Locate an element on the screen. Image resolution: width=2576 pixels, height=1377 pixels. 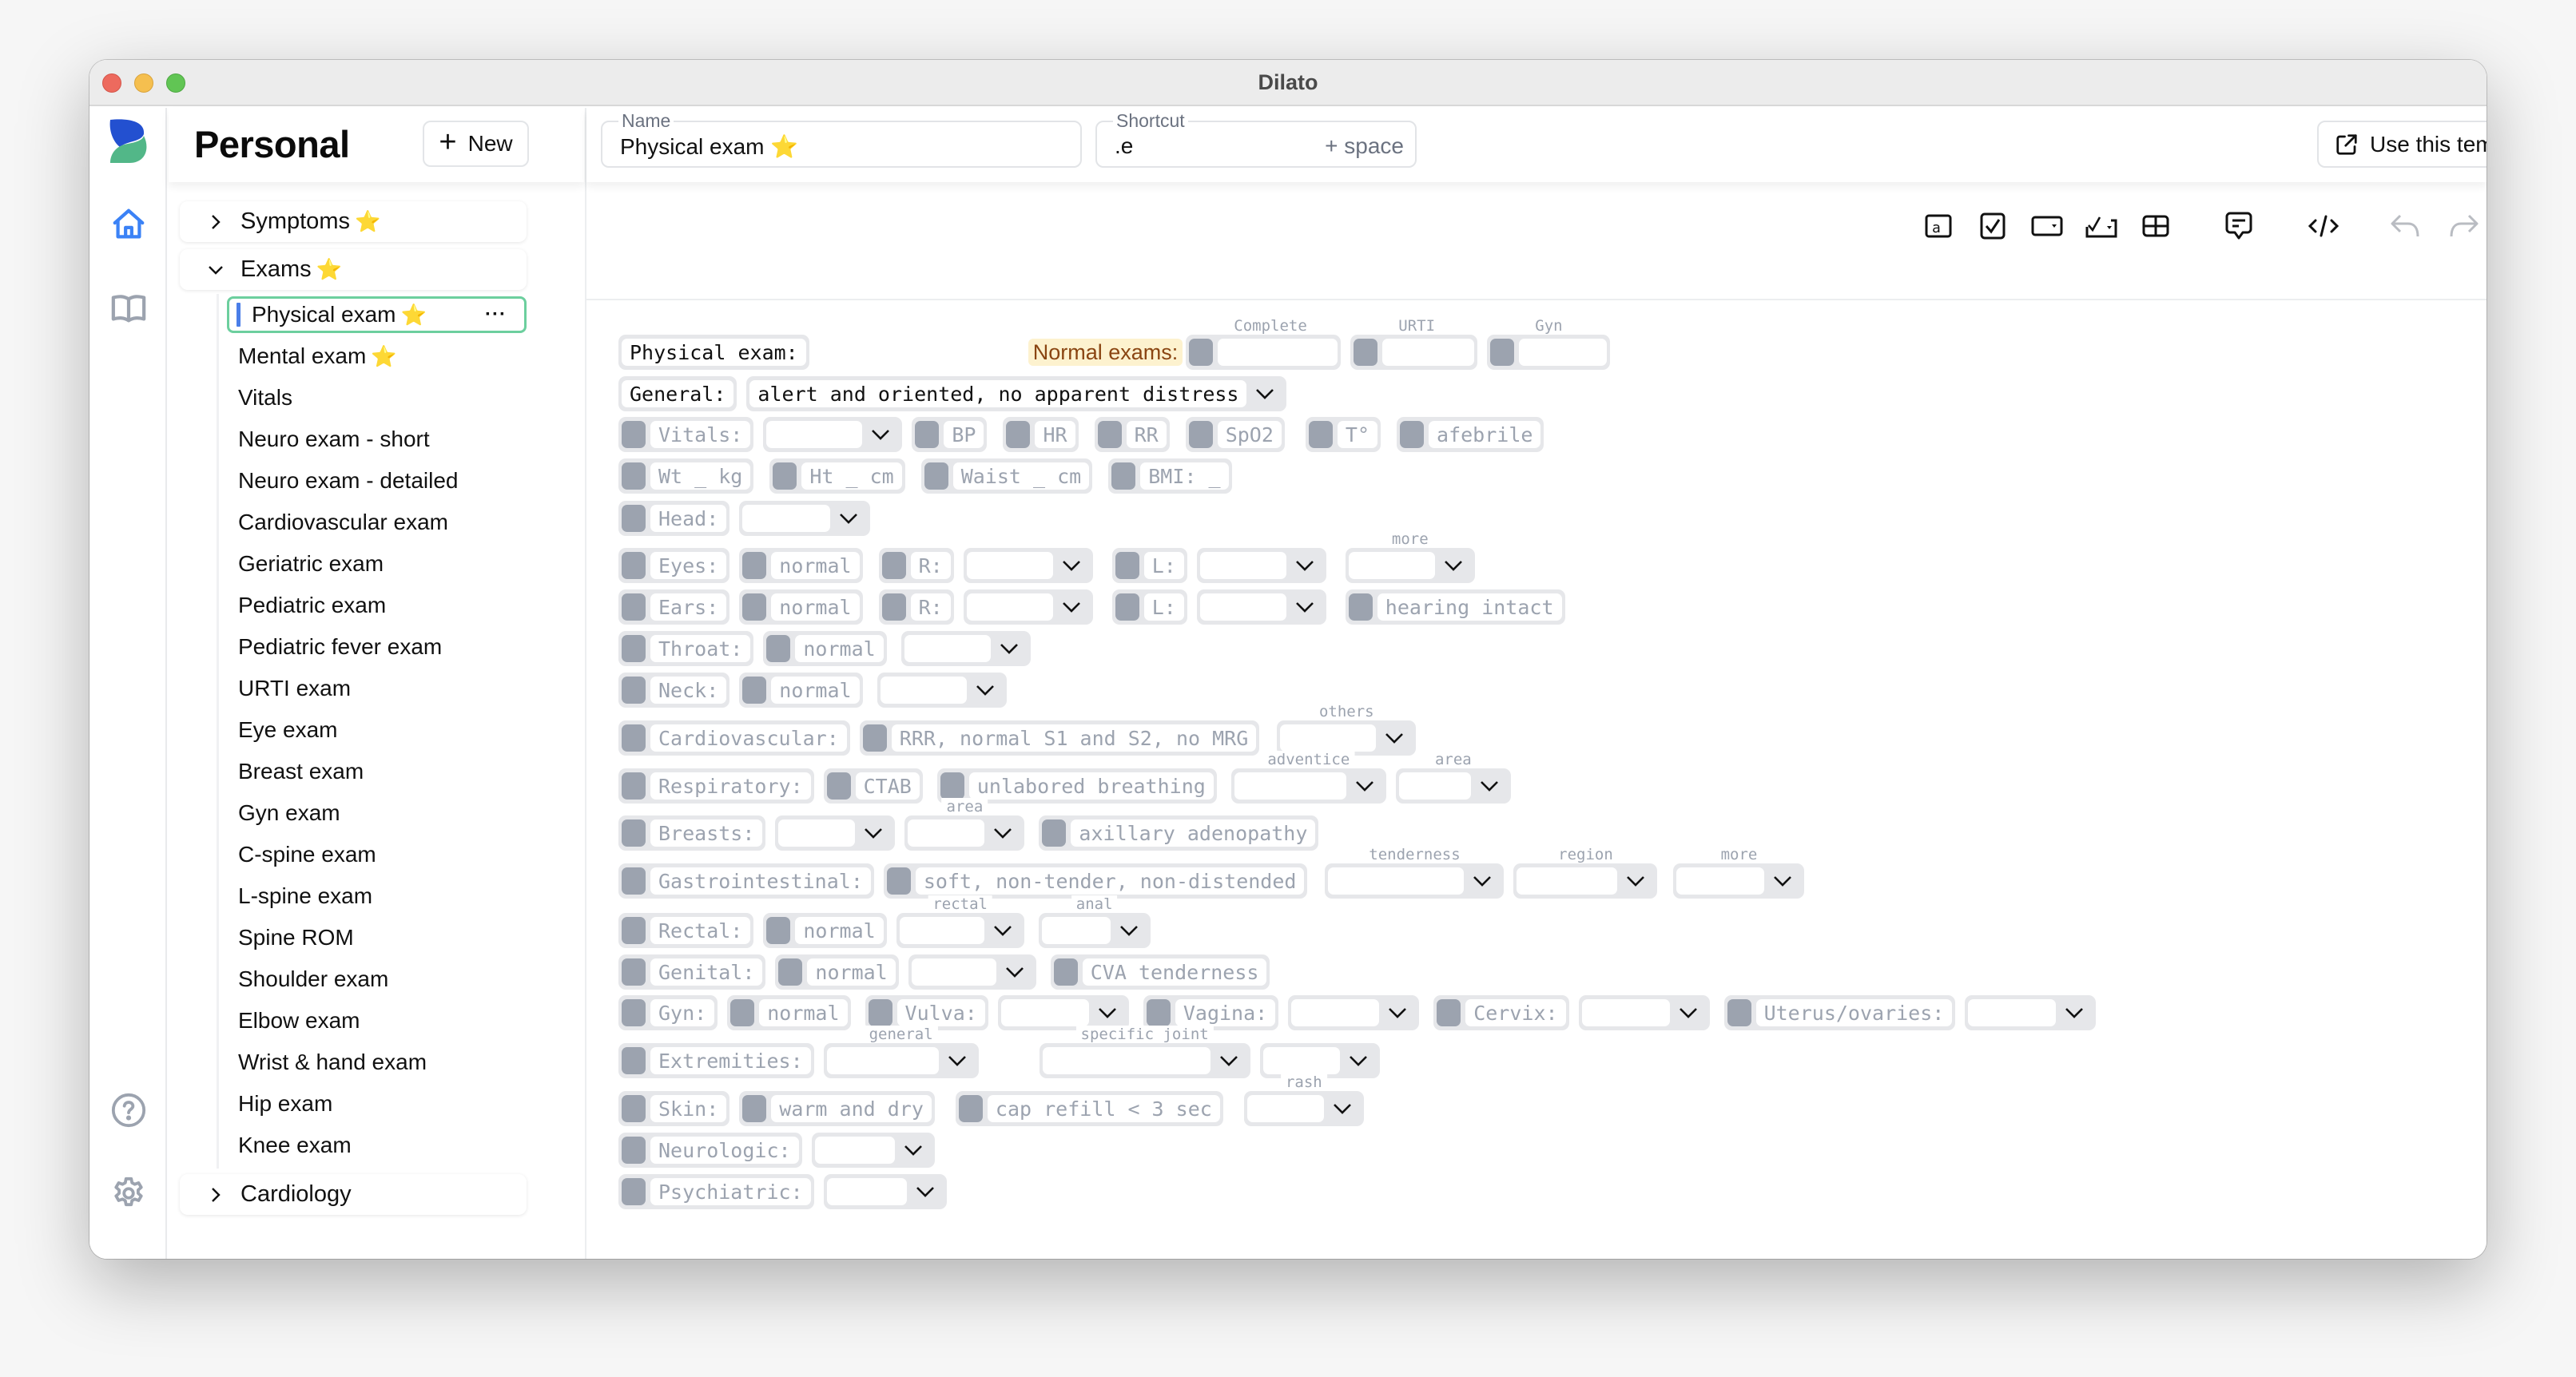
vital-4: T° is located at coordinates (1343, 435).